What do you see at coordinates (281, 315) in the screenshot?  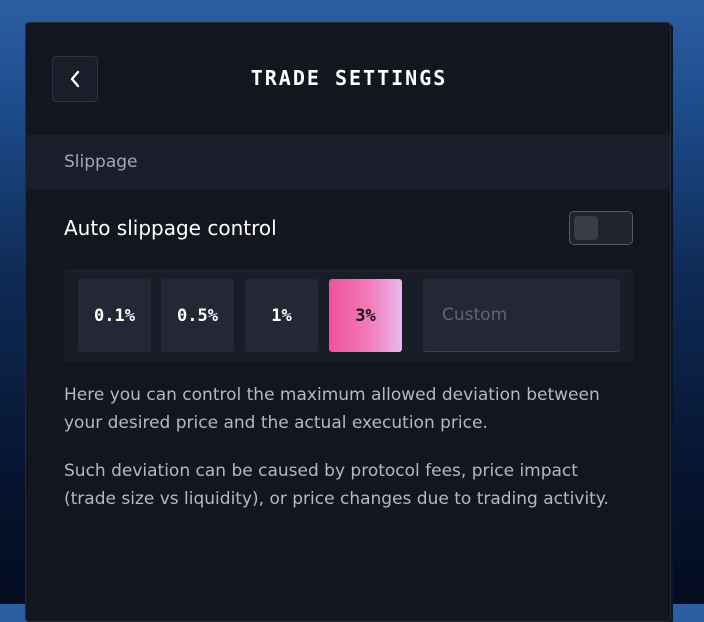 I see `slippage-option-1: 1%` at bounding box center [281, 315].